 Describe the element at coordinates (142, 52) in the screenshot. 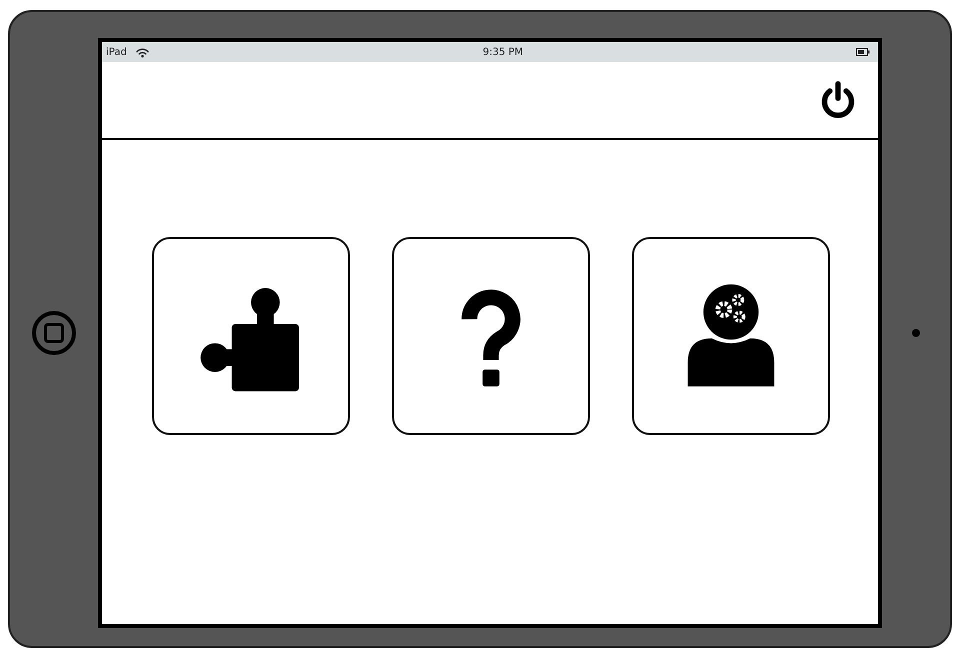

I see `wifi-icon` at that location.